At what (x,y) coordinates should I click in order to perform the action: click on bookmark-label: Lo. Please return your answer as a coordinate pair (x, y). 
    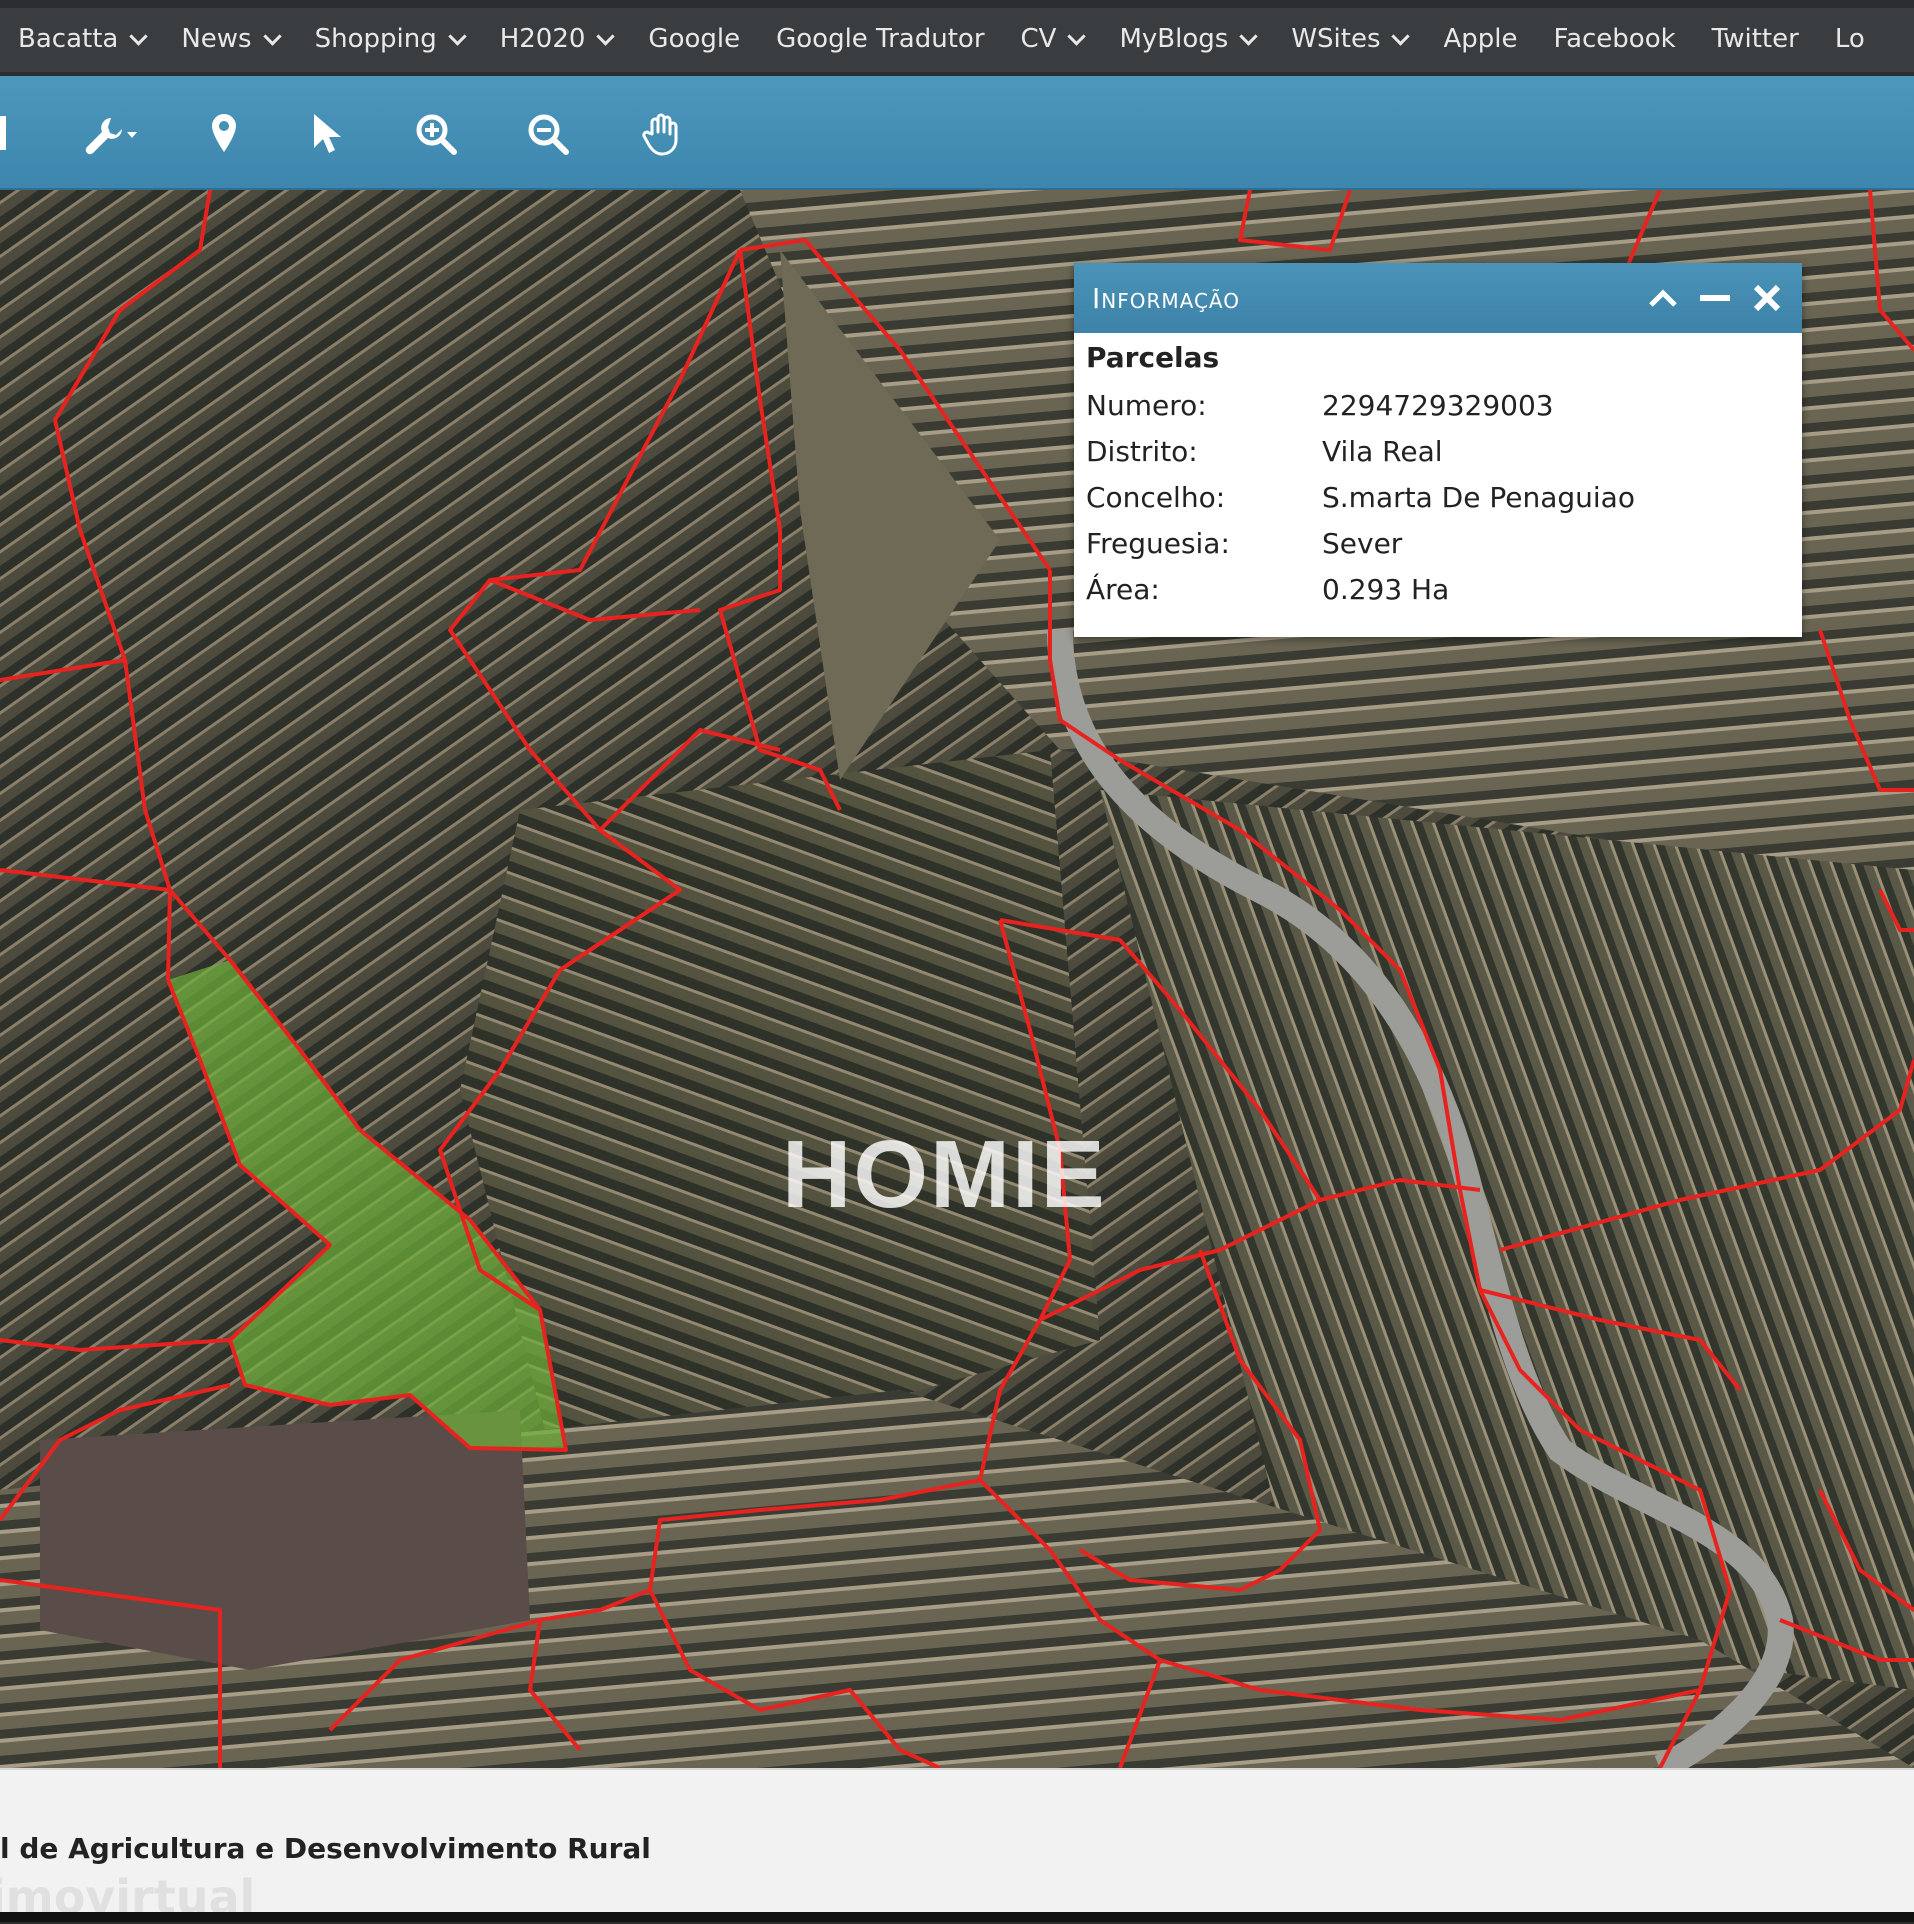
    Looking at the image, I should click on (1849, 39).